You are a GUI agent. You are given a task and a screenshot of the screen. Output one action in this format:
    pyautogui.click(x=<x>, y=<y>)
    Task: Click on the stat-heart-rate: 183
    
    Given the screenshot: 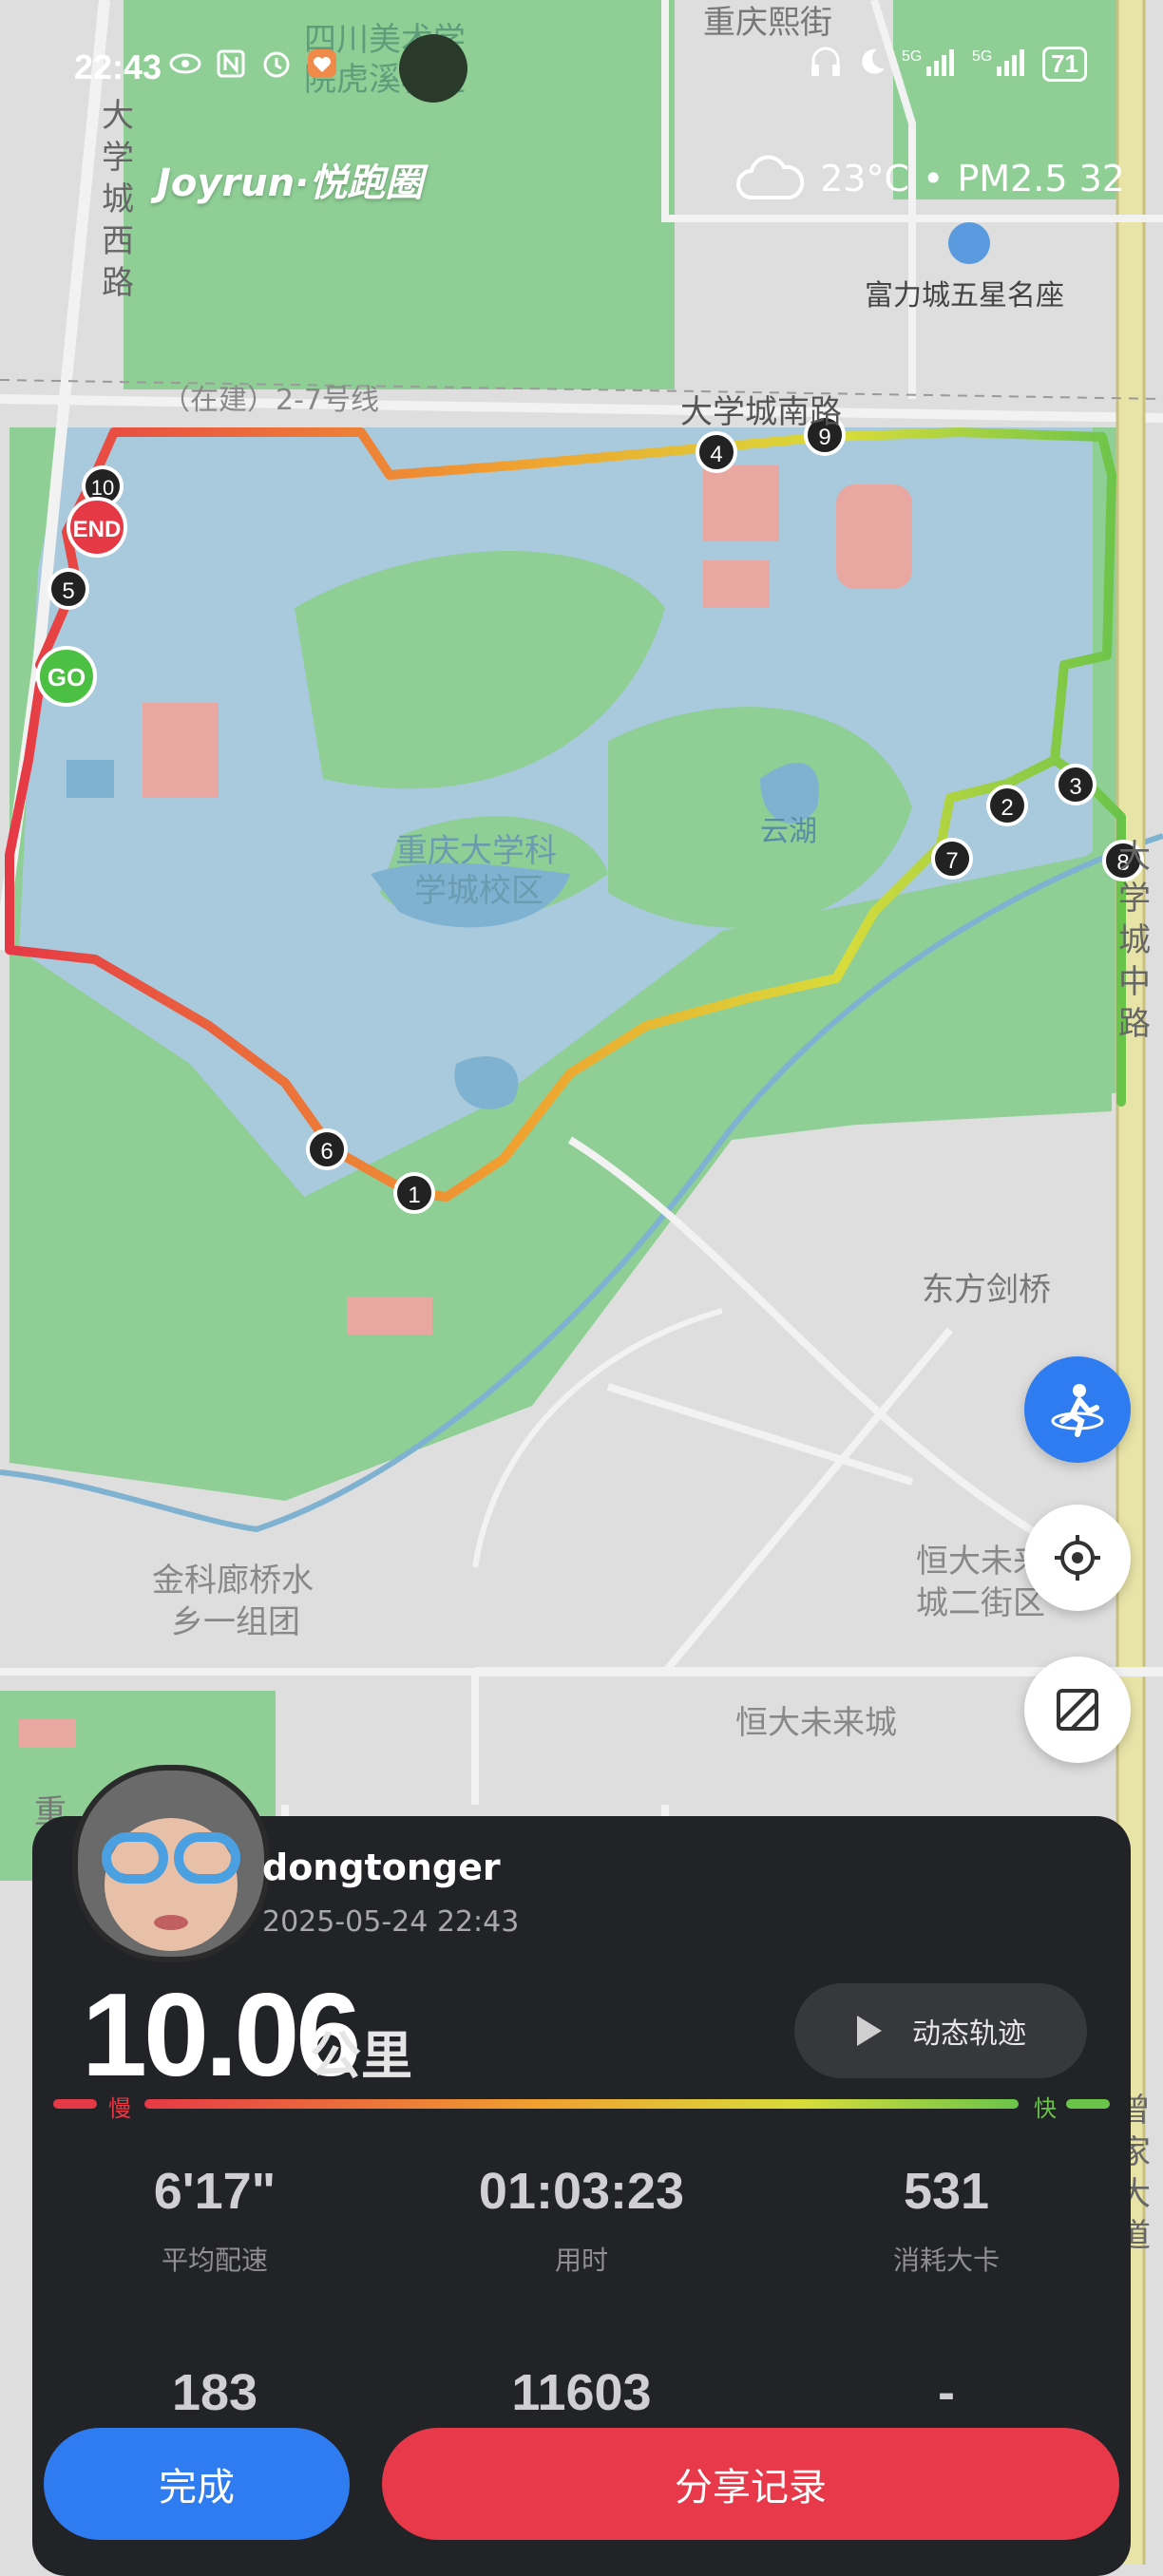 What is the action you would take?
    pyautogui.click(x=215, y=2392)
    